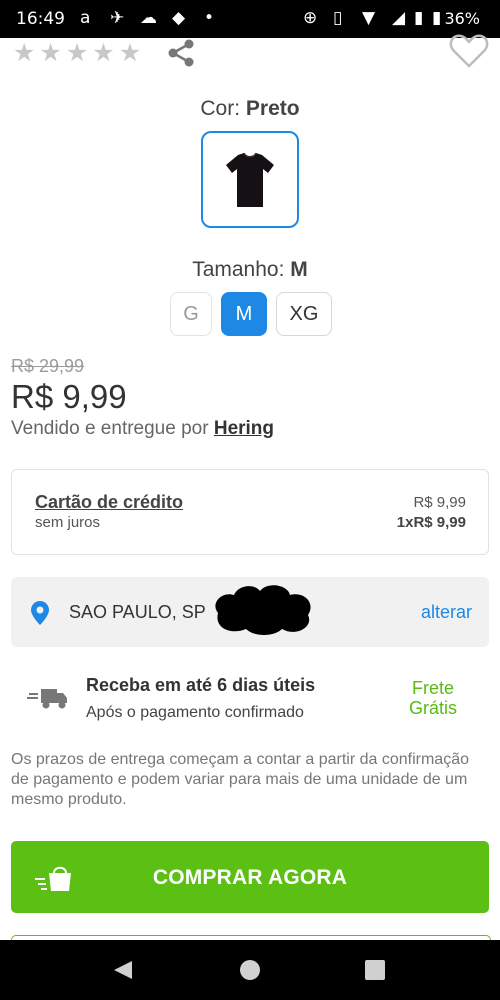  Describe the element at coordinates (432, 688) in the screenshot. I see `free-shipping-line1: Frete` at that location.